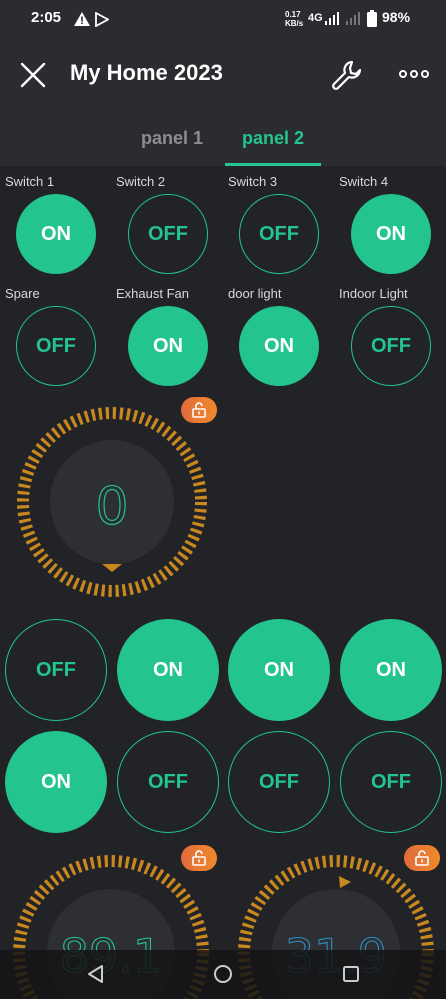 The width and height of the screenshot is (446, 999). Describe the element at coordinates (391, 234) in the screenshot. I see `switch-4-button: ON` at that location.